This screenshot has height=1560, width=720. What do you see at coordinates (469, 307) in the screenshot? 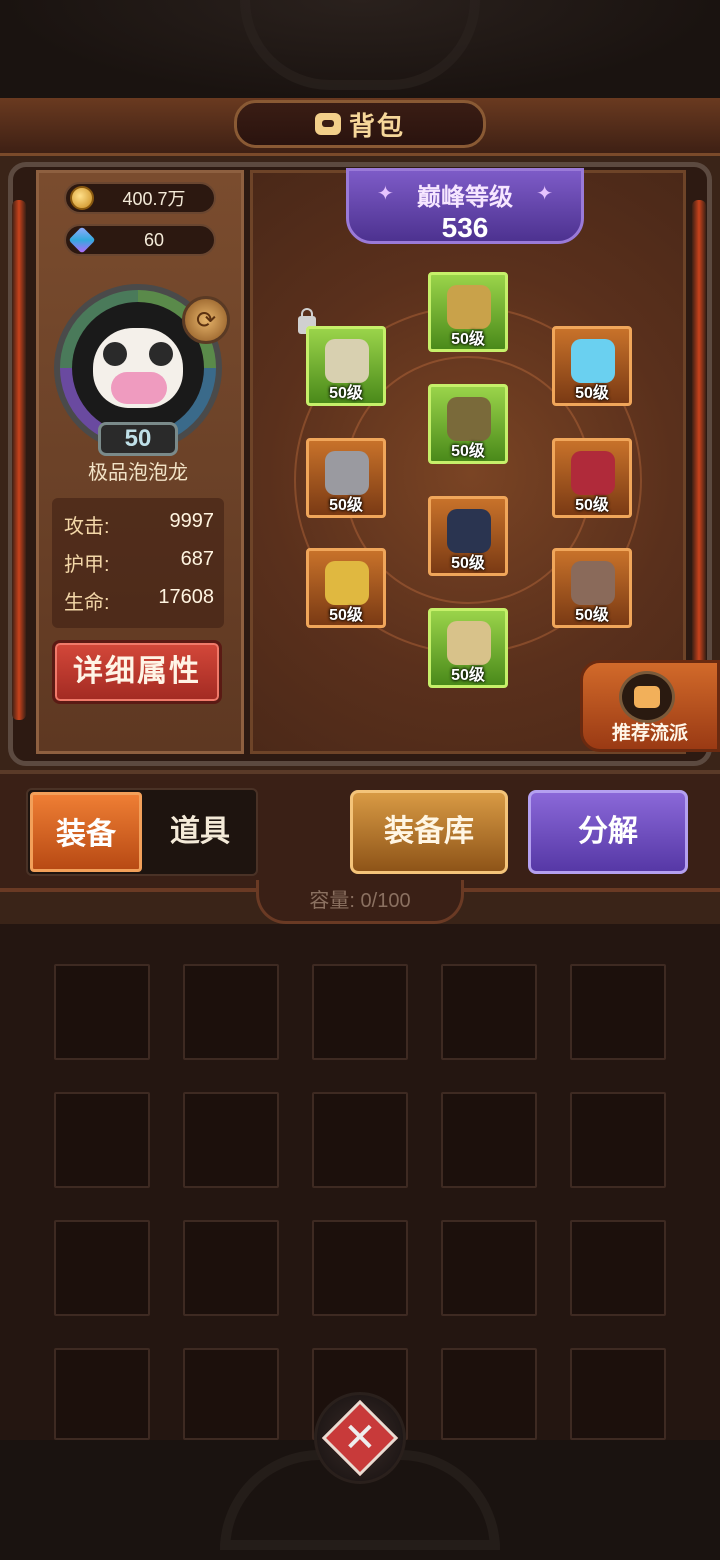
I see `antler-helmet-icon` at bounding box center [469, 307].